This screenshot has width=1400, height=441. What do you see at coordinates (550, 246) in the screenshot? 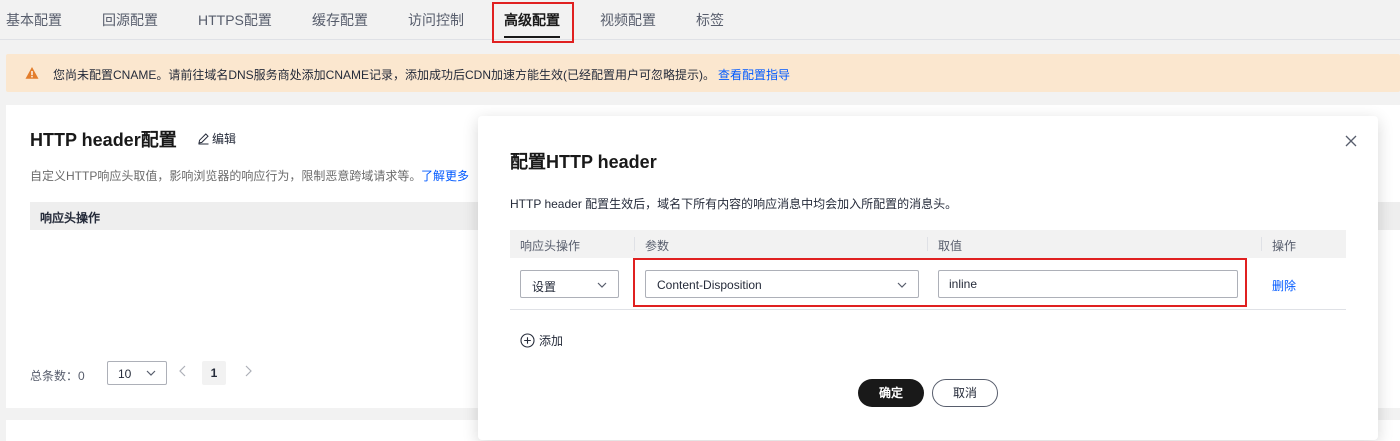
I see `column-header-operation: 响应头操作` at bounding box center [550, 246].